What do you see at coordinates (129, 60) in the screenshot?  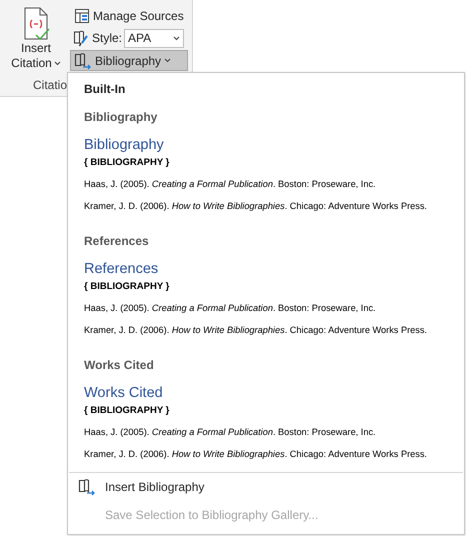 I see `bibliography-button: Bibliography` at bounding box center [129, 60].